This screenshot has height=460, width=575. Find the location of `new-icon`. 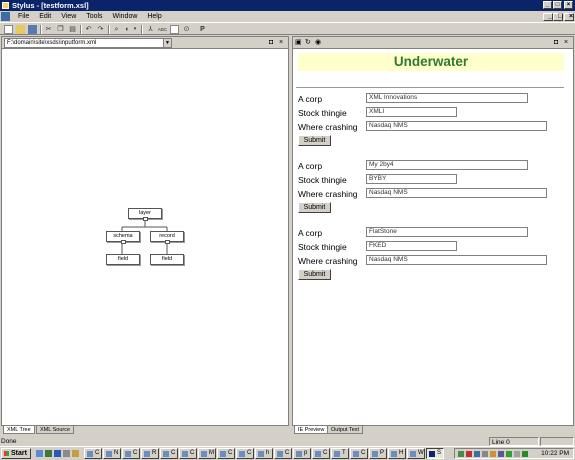

new-icon is located at coordinates (8, 29).